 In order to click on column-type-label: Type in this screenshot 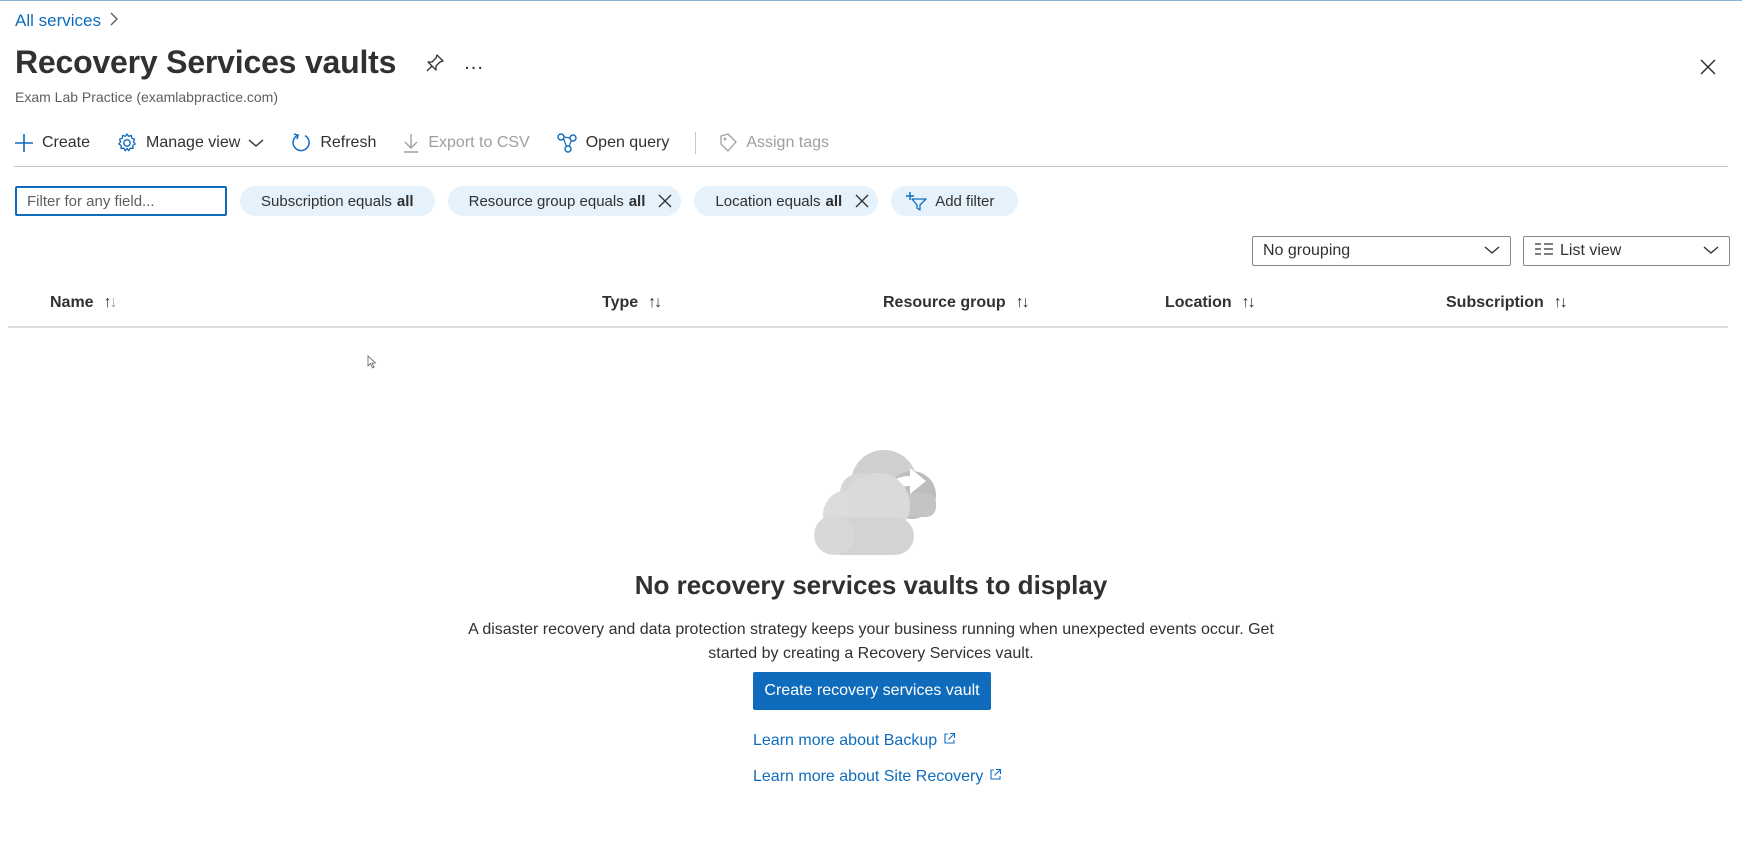, I will do `click(620, 302)`.